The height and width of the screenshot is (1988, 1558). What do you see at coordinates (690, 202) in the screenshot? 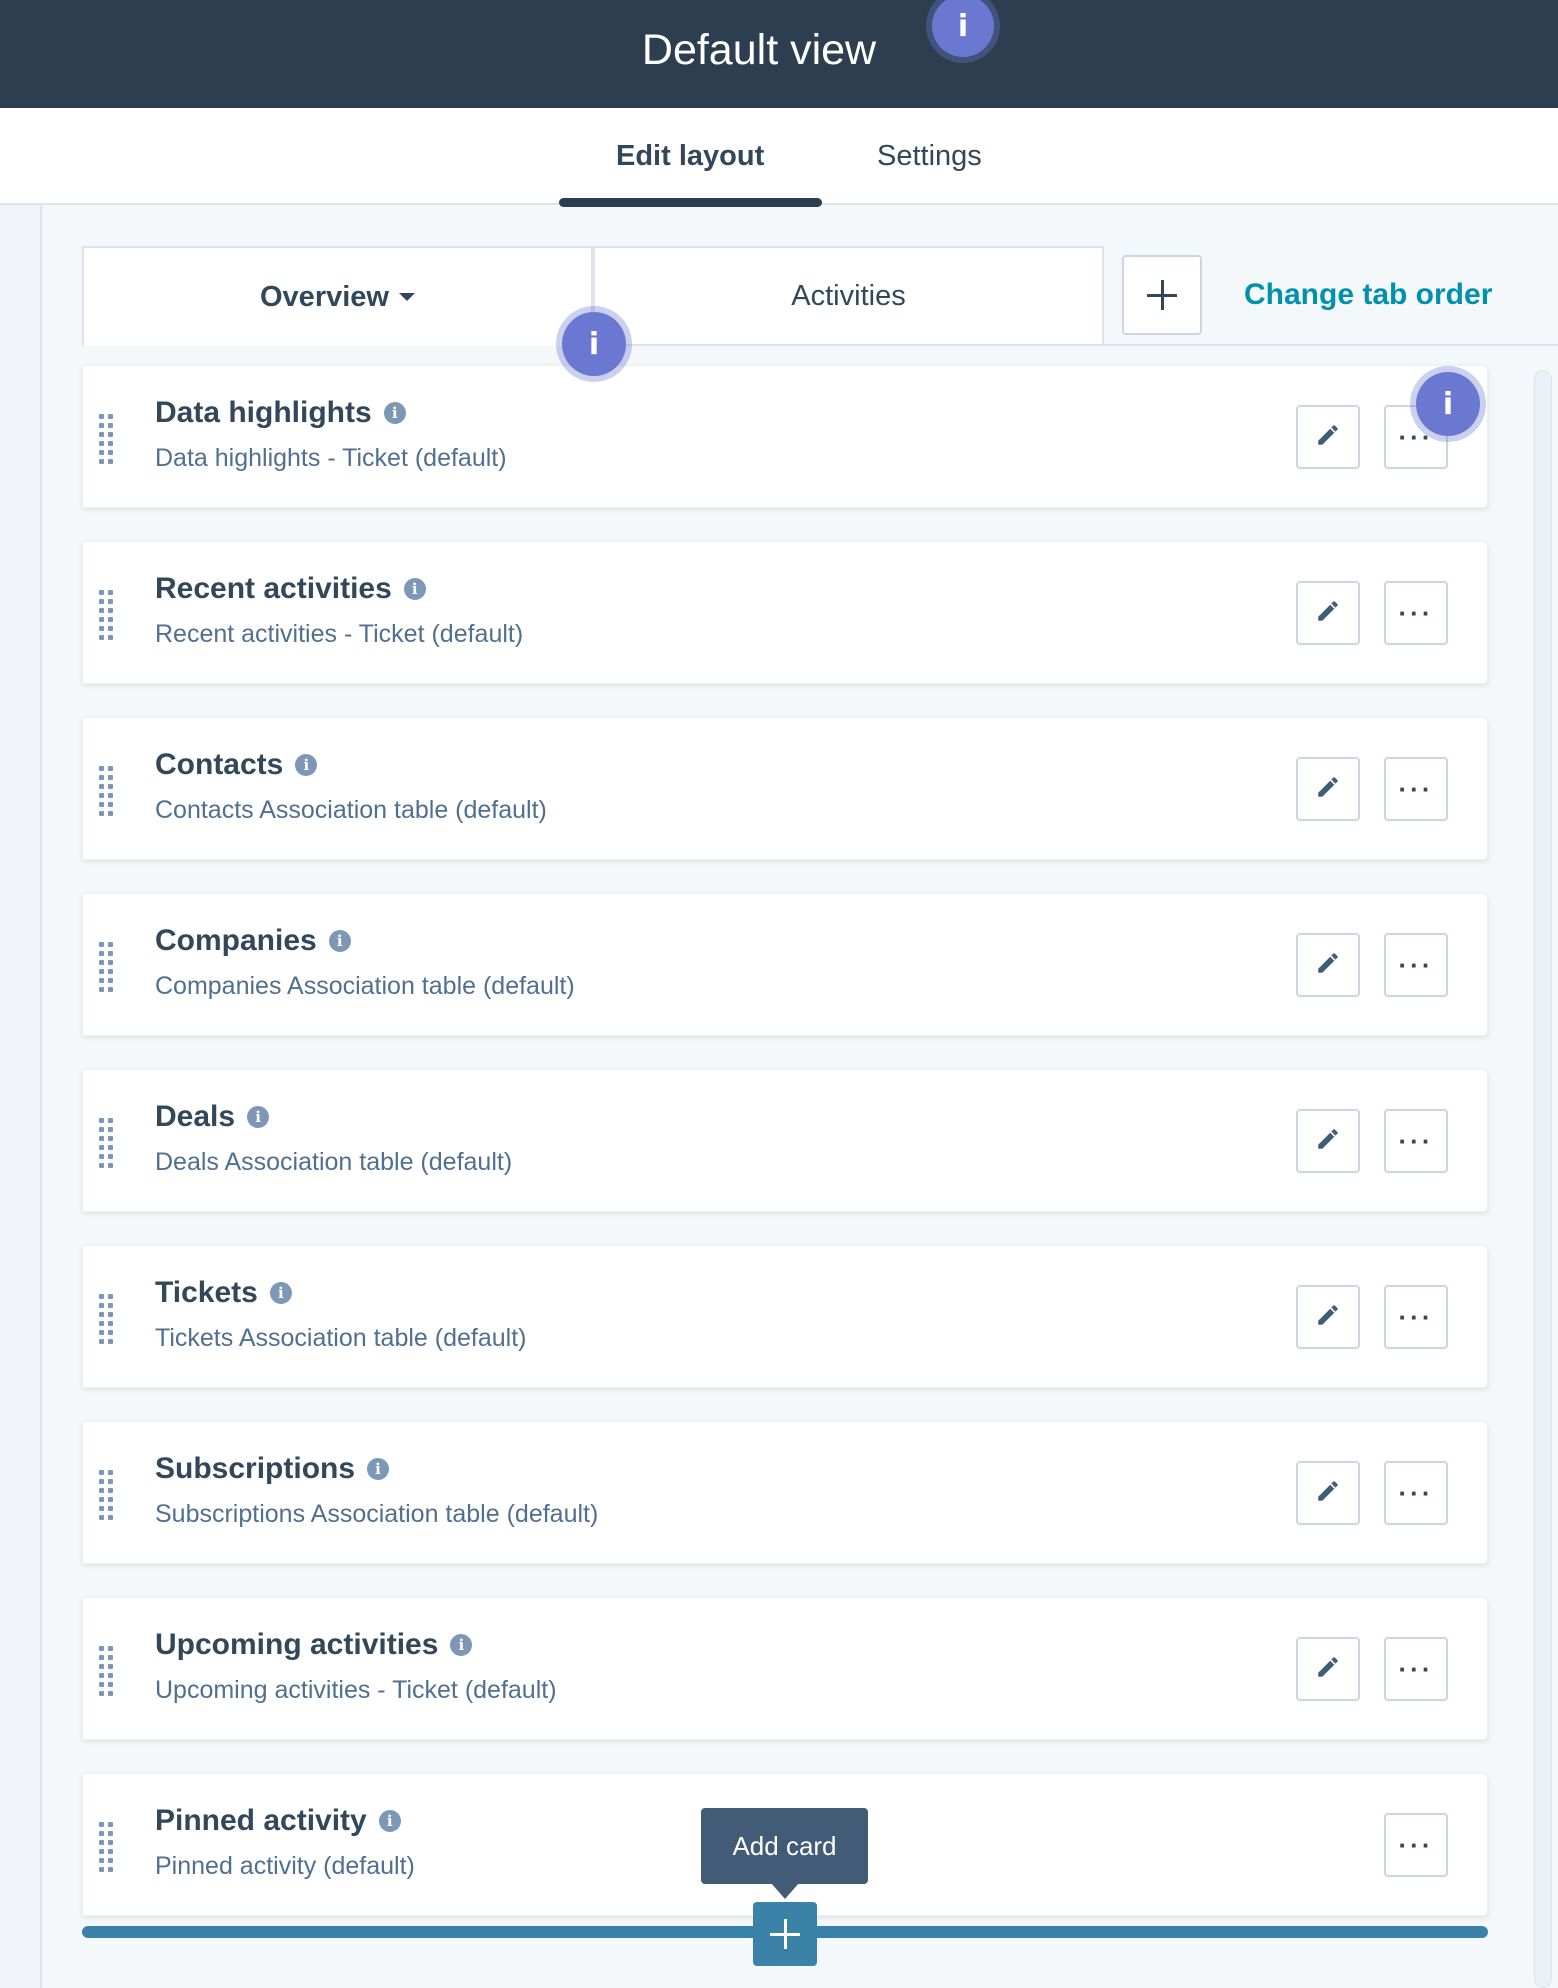
I see `active-tab-indicator` at bounding box center [690, 202].